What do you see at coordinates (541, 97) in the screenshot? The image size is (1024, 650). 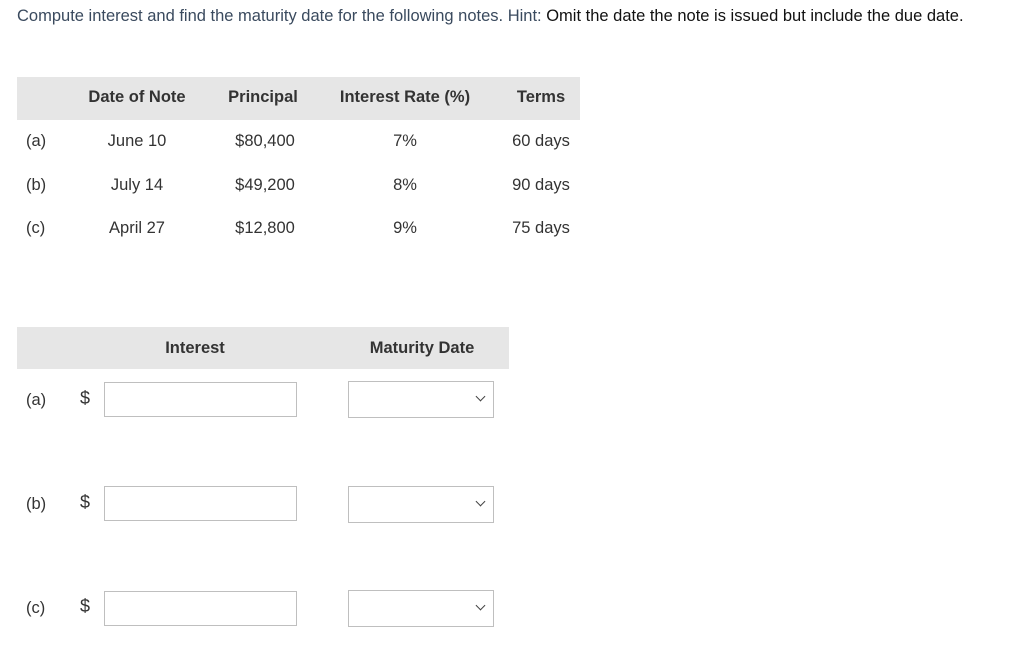 I see `header-terms: Terms` at bounding box center [541, 97].